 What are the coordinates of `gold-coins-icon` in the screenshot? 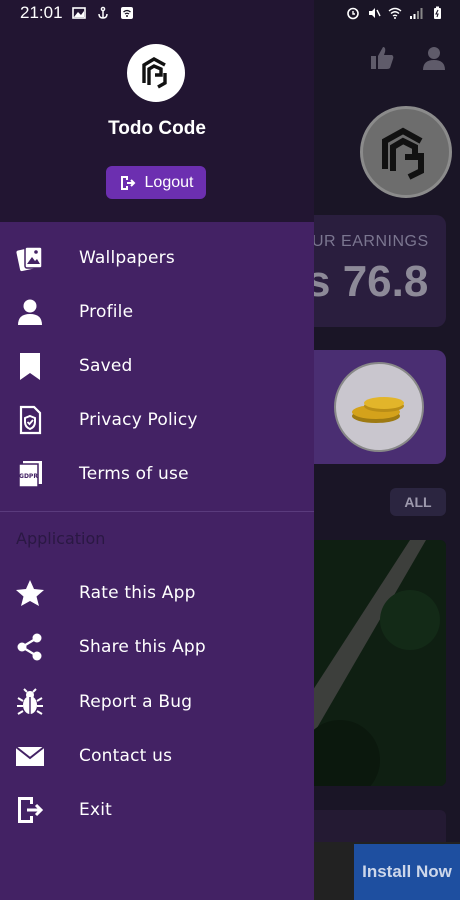 It's located at (378, 410).